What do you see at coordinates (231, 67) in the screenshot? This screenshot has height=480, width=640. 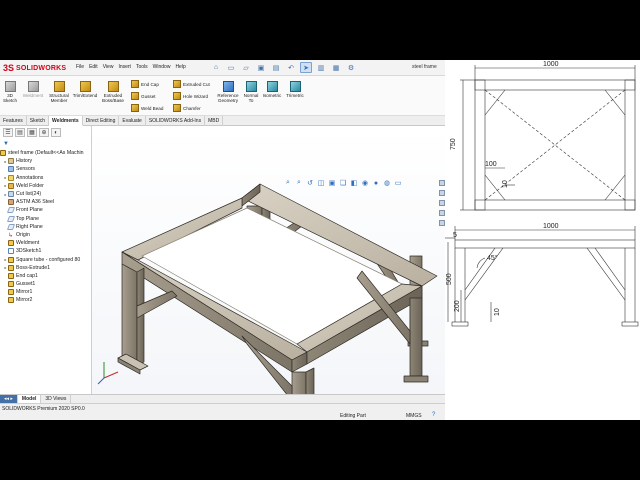 I see `new-document-icon: ▭` at bounding box center [231, 67].